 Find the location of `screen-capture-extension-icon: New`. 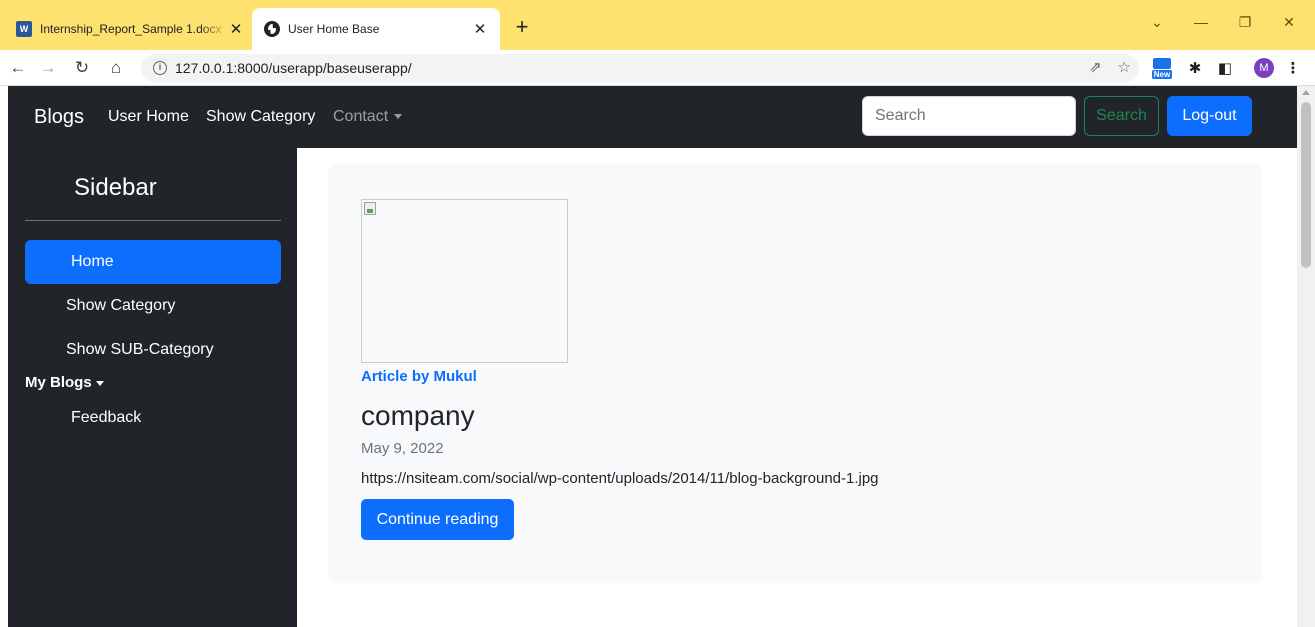

screen-capture-extension-icon: New is located at coordinates (1162, 68).